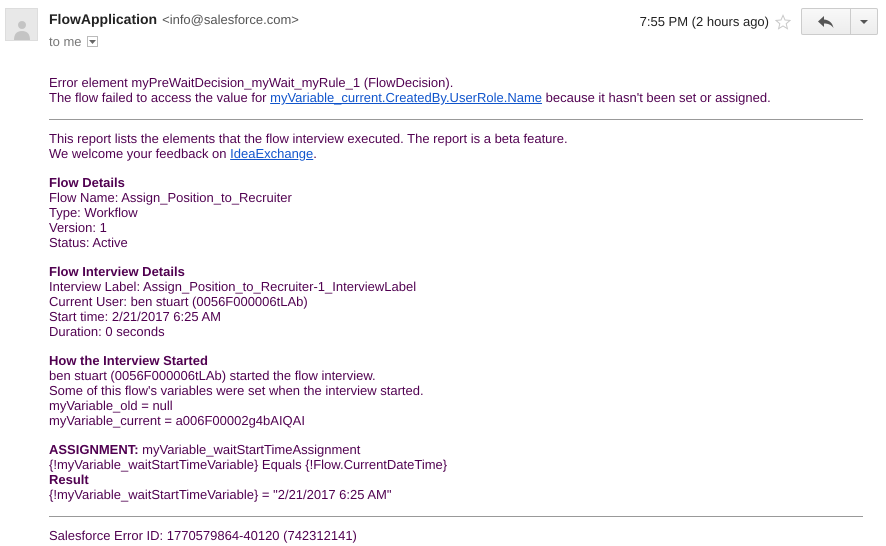 This screenshot has width=886, height=546. I want to click on text-line: Some of this flow's variables were set when the interview started., so click(237, 390).